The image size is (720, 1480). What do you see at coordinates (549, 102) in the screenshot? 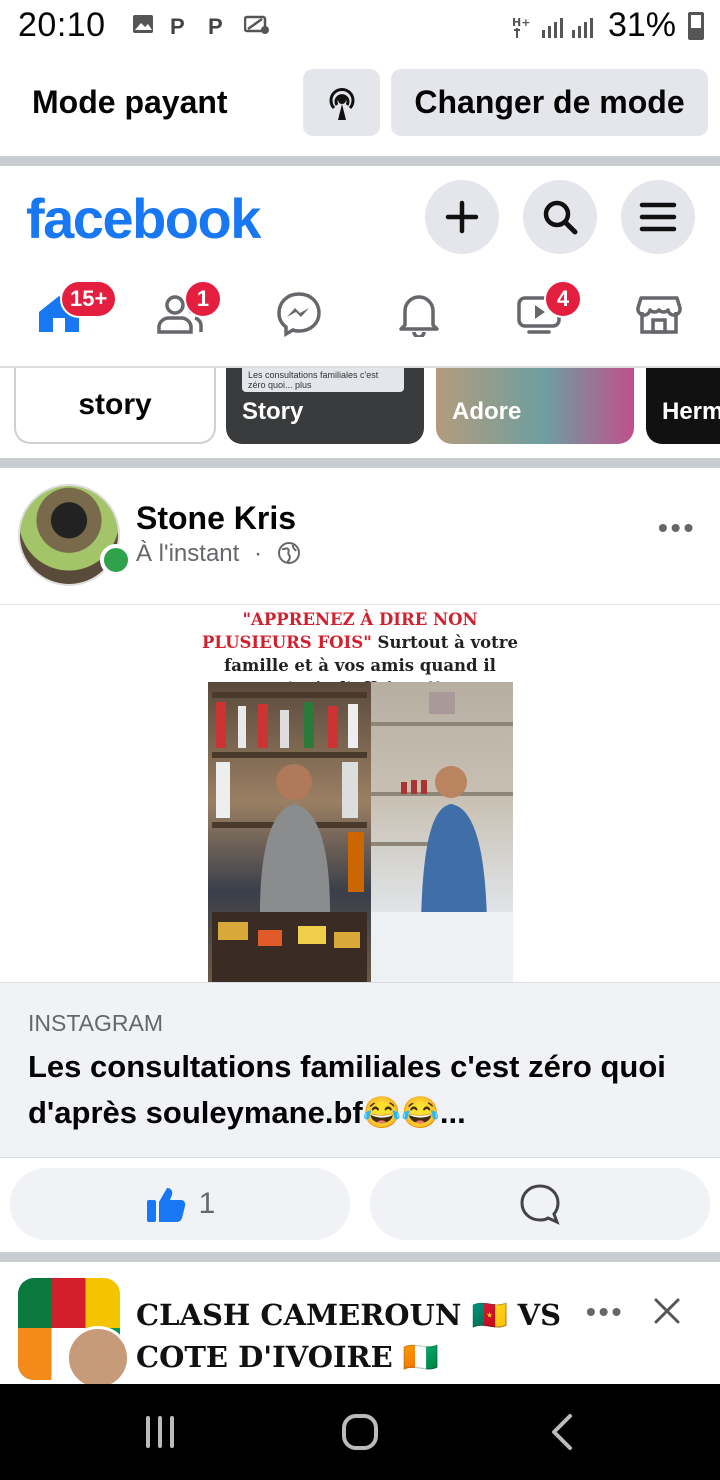
I see `change-mode-button: Changer de mode` at bounding box center [549, 102].